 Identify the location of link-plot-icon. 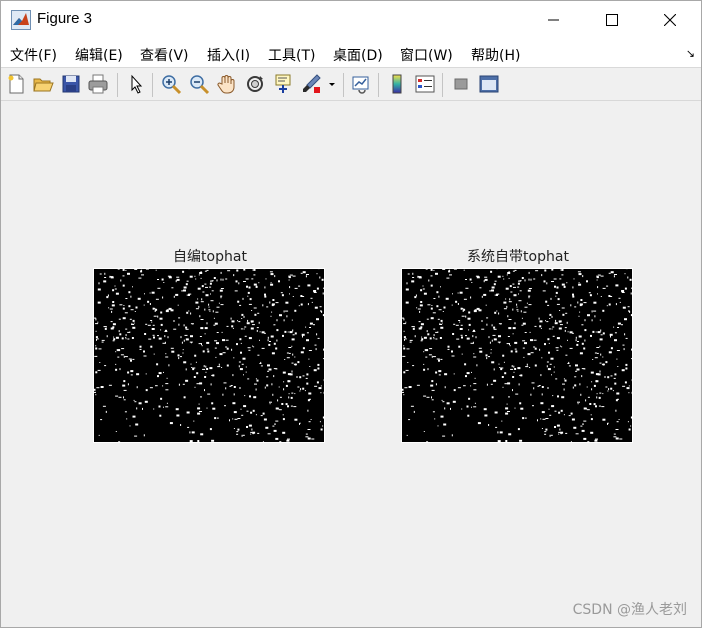
(361, 84).